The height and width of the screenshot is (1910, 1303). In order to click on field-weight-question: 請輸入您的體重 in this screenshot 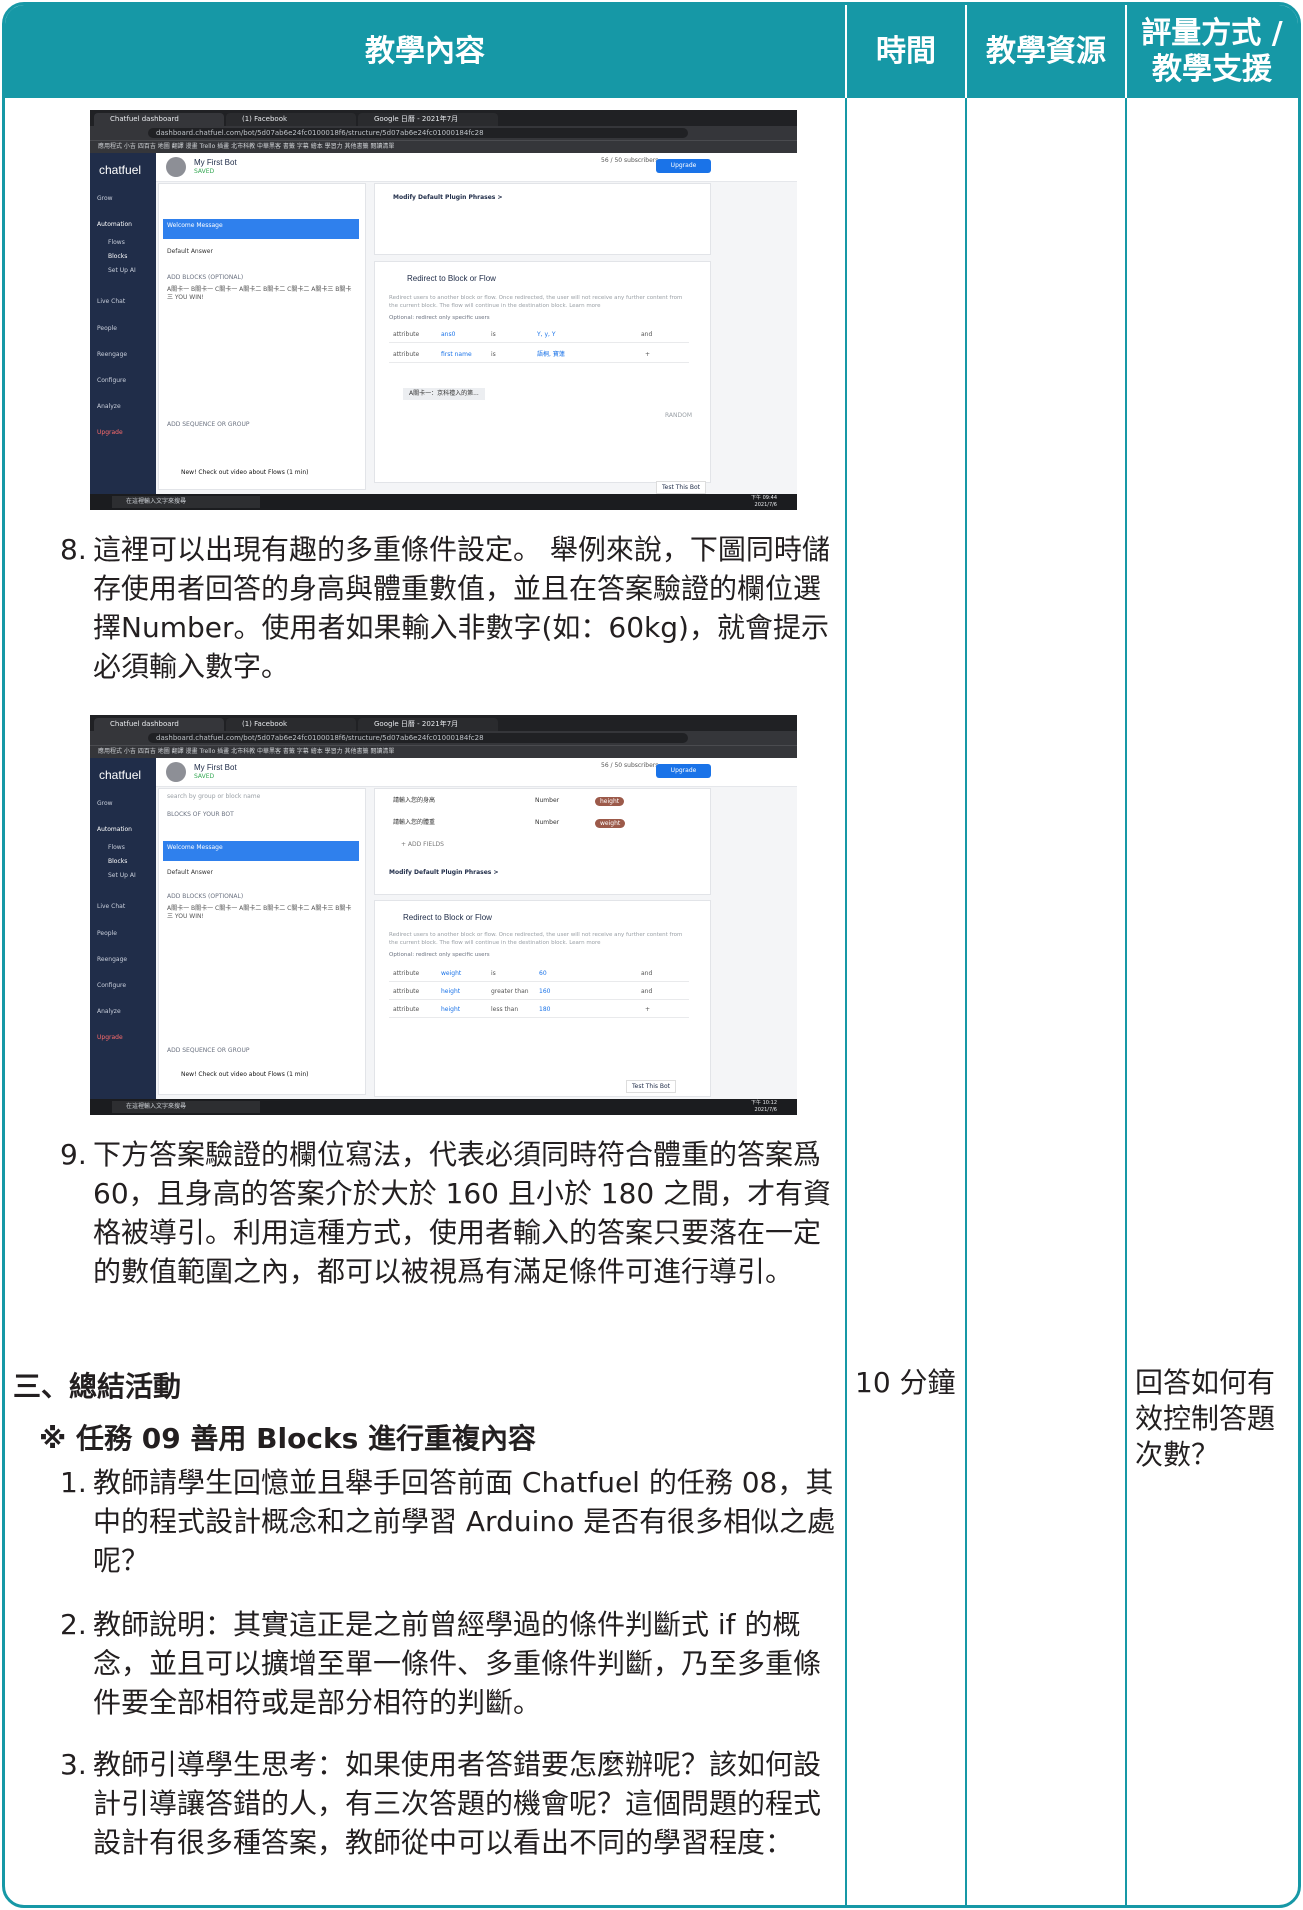, I will do `click(414, 822)`.